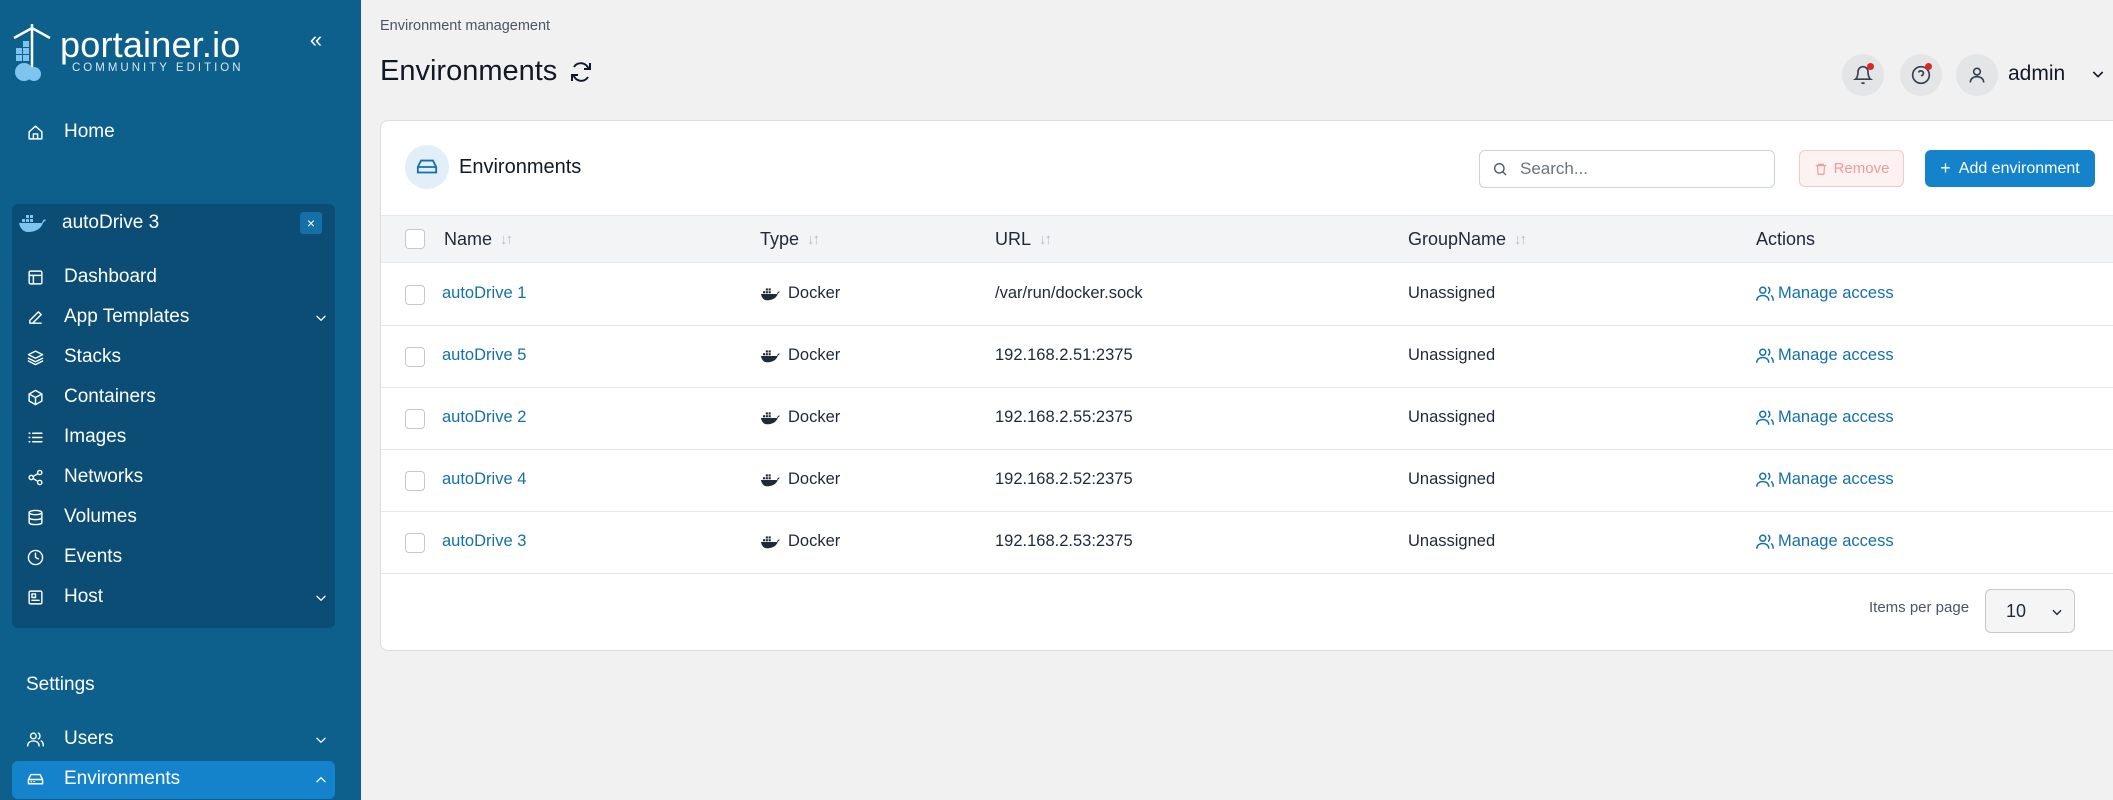 This screenshot has height=800, width=2113. Describe the element at coordinates (1467, 239) in the screenshot. I see `column-header-groupname: GroupName ↓↑` at that location.